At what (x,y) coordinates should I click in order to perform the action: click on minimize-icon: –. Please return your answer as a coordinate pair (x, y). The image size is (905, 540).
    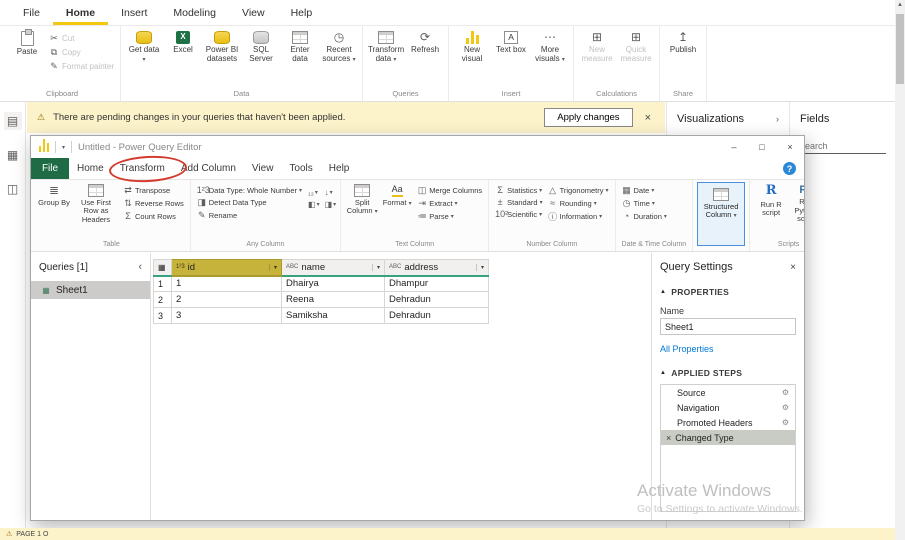
    Looking at the image, I should click on (734, 147).